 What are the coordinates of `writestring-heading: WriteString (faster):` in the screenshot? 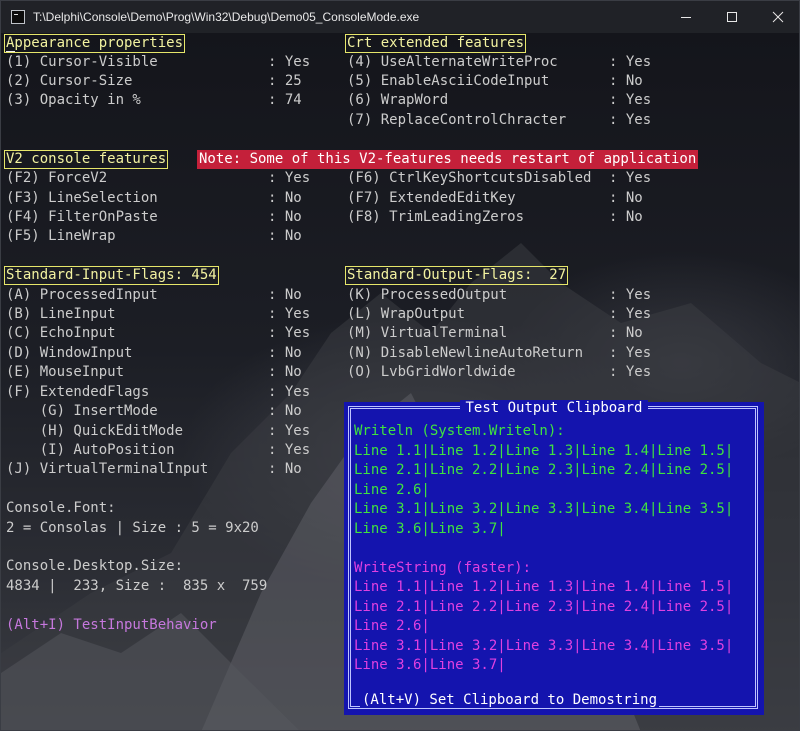 It's located at (443, 567).